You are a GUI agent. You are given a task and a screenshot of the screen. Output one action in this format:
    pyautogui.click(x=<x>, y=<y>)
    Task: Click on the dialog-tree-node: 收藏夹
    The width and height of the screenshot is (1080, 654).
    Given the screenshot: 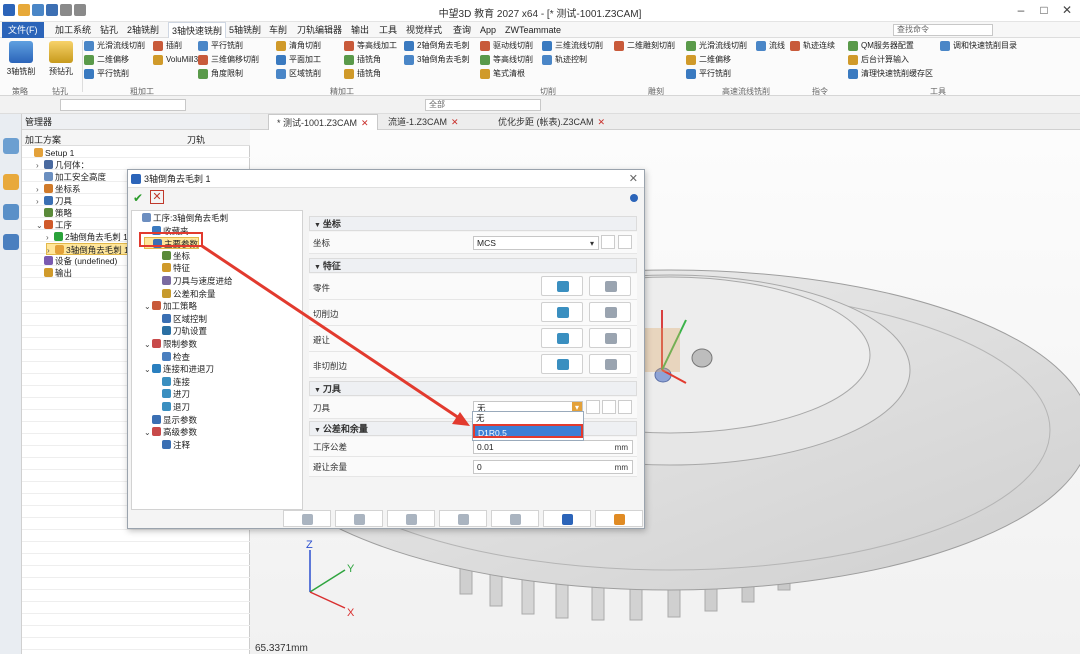 What is the action you would take?
    pyautogui.click(x=166, y=231)
    